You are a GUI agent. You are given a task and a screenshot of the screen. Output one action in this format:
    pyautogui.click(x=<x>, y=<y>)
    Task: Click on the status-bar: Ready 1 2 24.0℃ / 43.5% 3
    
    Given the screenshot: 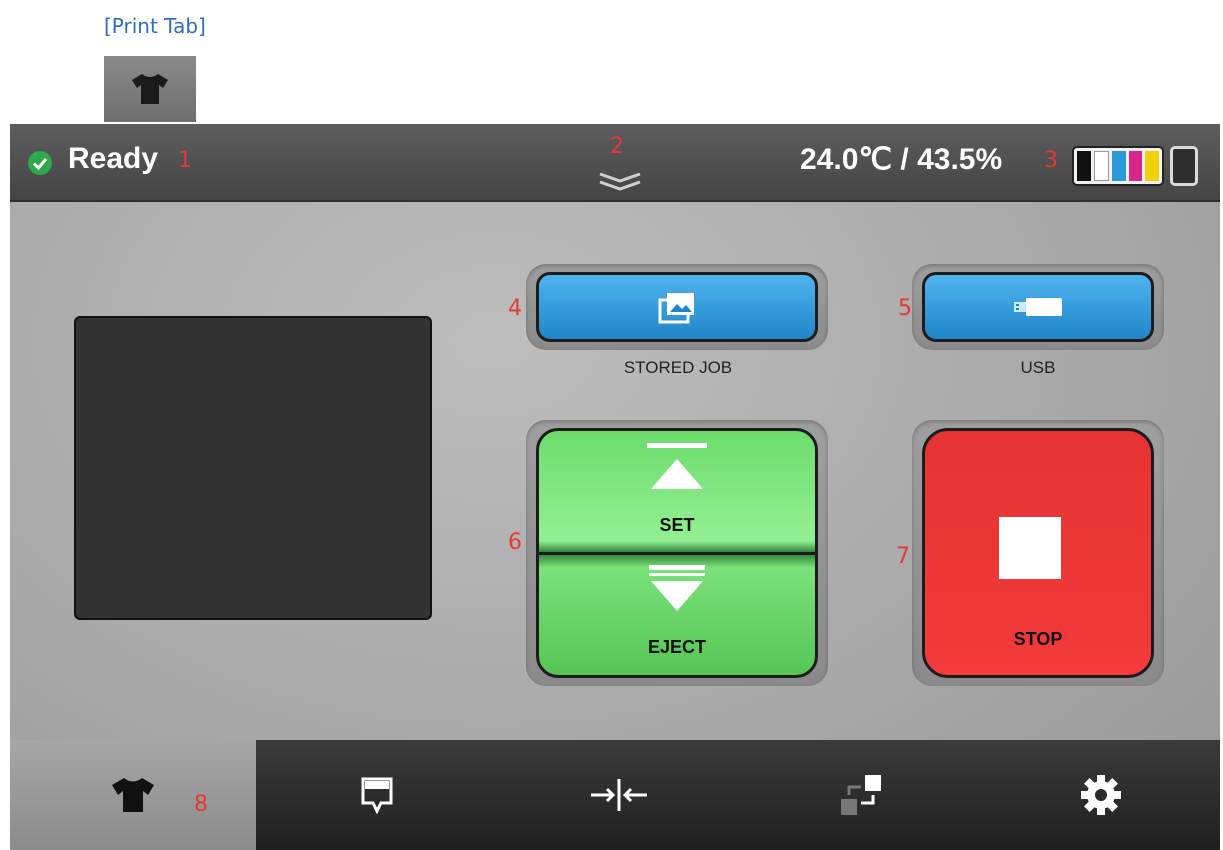 What is the action you would take?
    pyautogui.click(x=615, y=163)
    